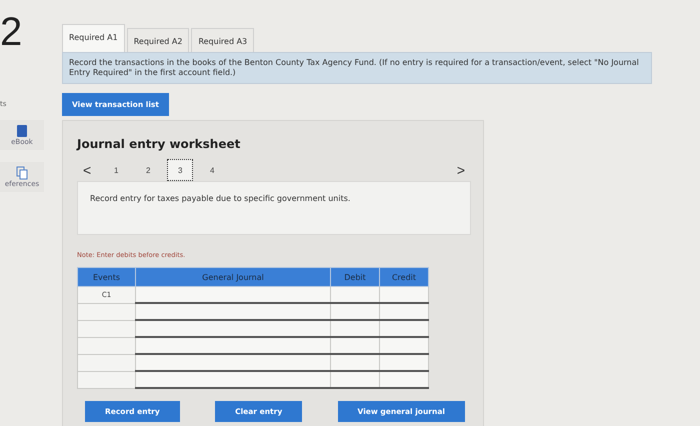  What do you see at coordinates (93, 38) in the screenshot?
I see `tab: Required A1` at bounding box center [93, 38].